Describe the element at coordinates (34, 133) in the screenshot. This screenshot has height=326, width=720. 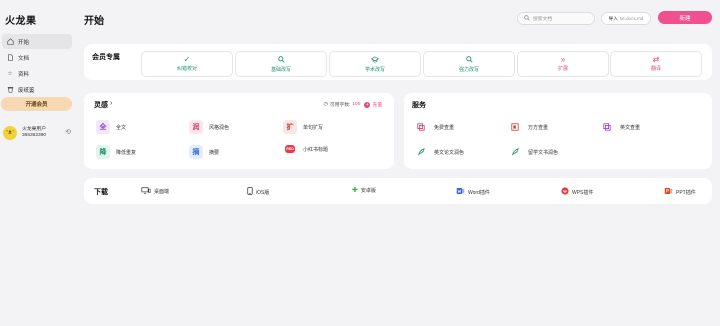
I see `user-info: 火龙果用户 365362390` at that location.